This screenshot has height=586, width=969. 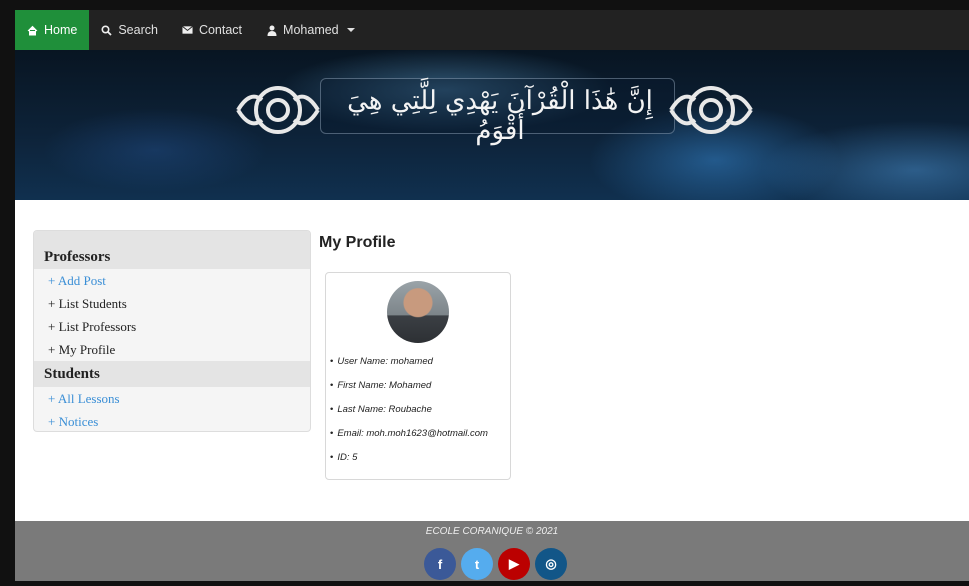 I want to click on nav-home-label: Home, so click(x=61, y=30).